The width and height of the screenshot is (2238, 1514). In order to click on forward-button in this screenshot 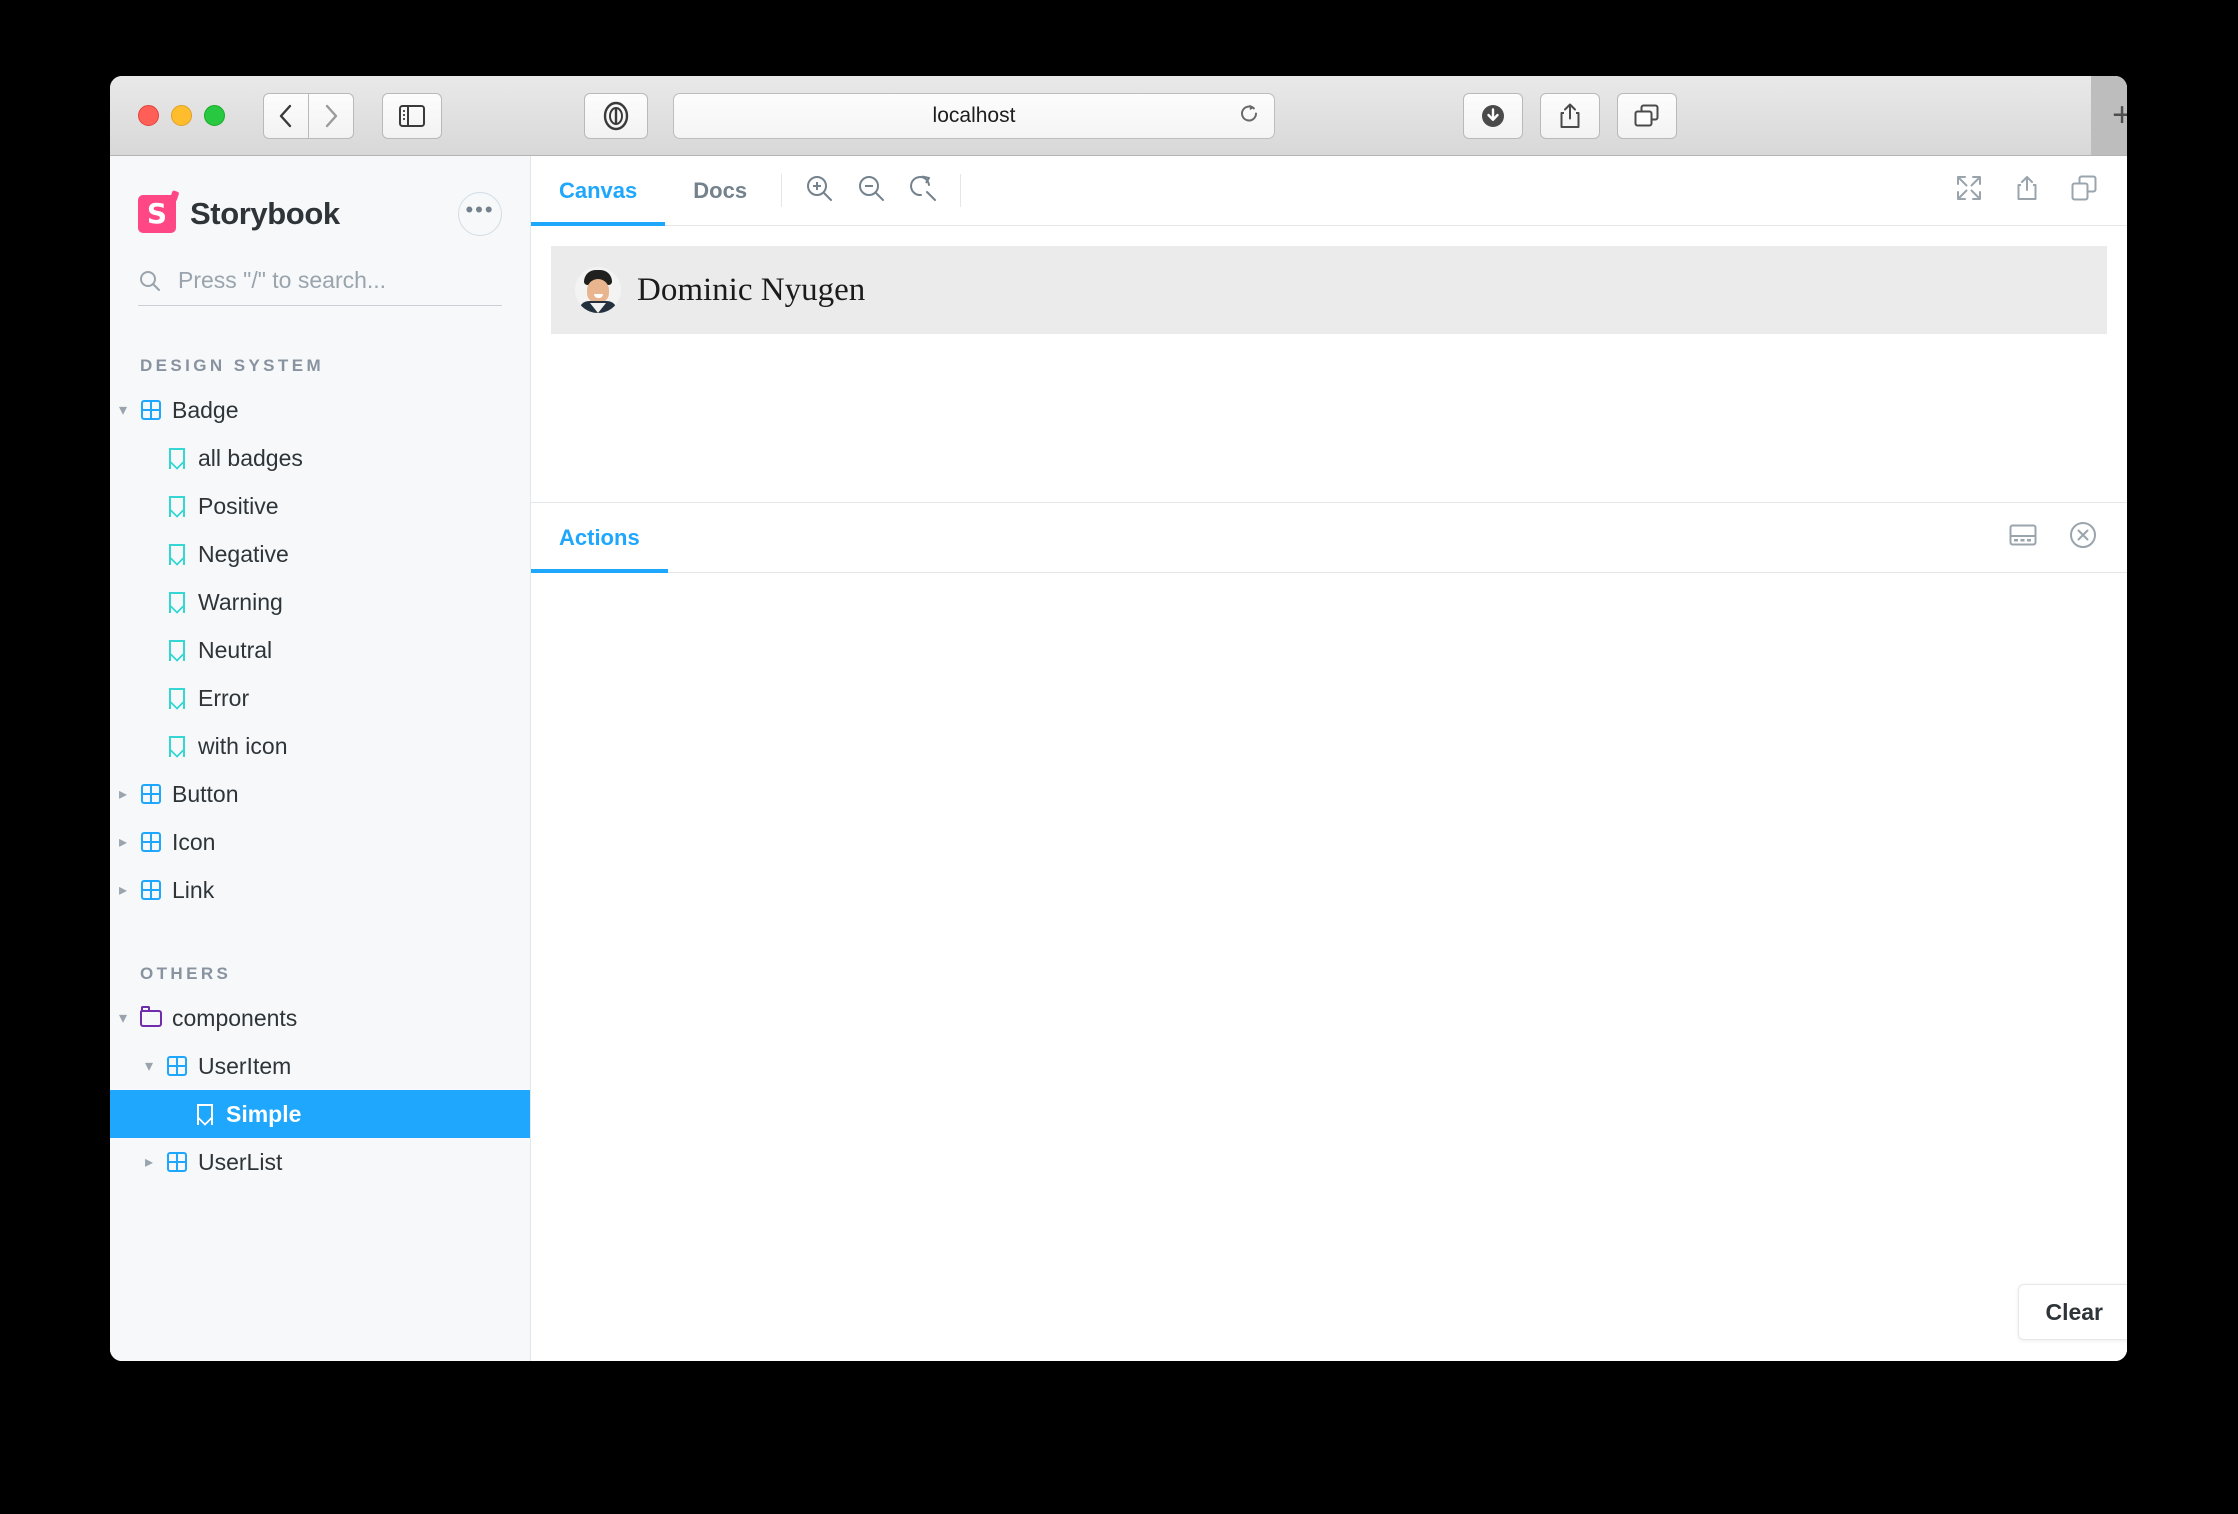, I will do `click(331, 115)`.